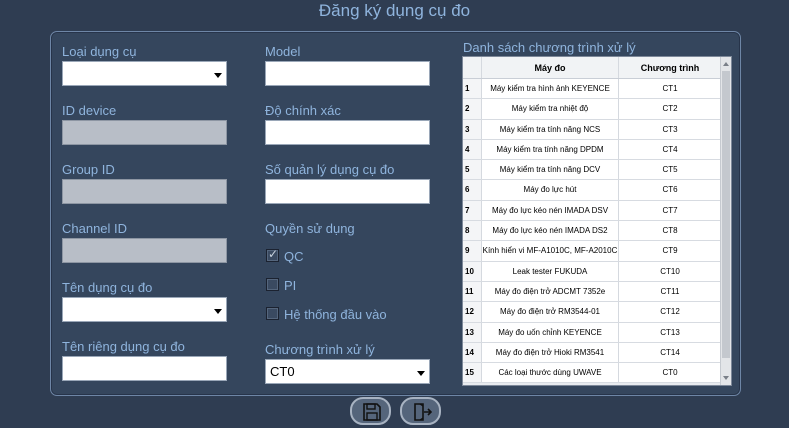 The height and width of the screenshot is (428, 789). I want to click on program-cell: CT4, so click(670, 149).